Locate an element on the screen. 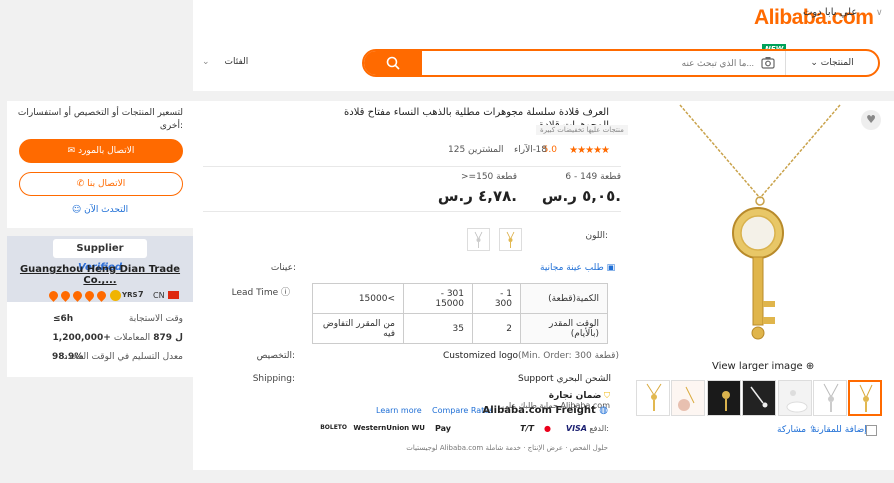 This screenshot has height=483, width=894. contact-supplier-button: ✉ الاتصال بالمورد is located at coordinates (101, 151).